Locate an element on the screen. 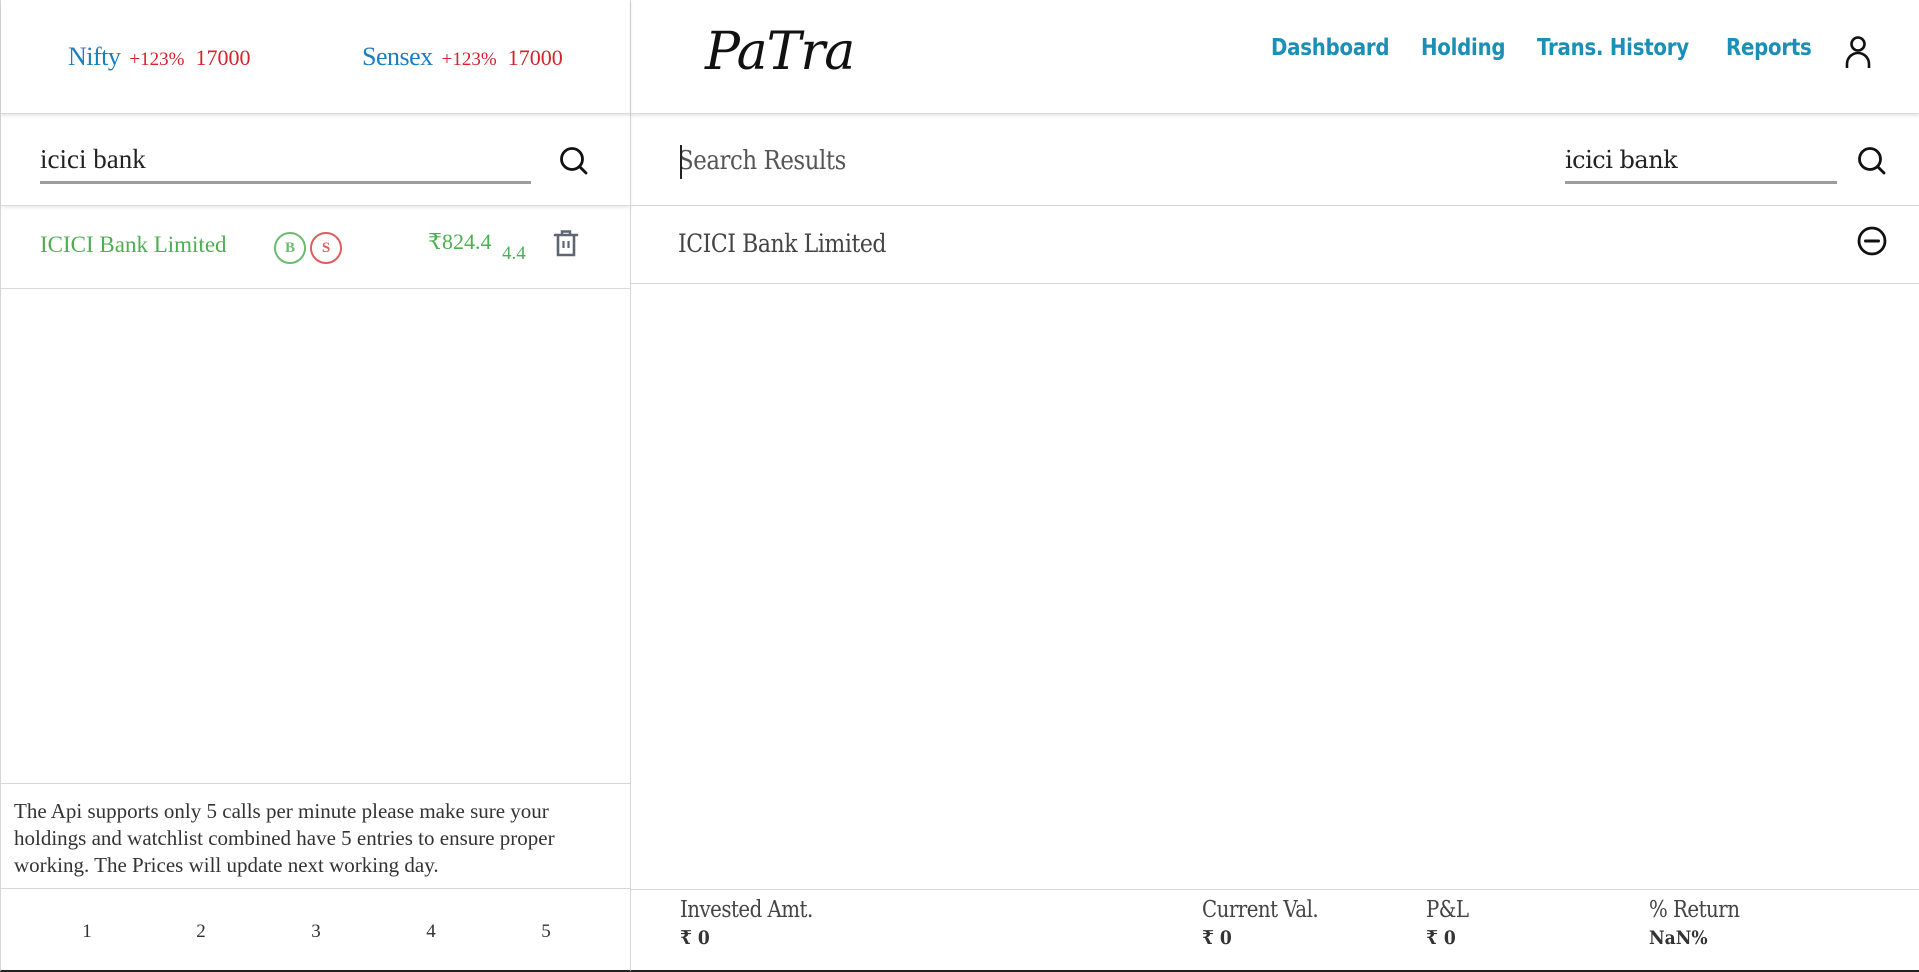  nav-holding: Holding is located at coordinates (1463, 48).